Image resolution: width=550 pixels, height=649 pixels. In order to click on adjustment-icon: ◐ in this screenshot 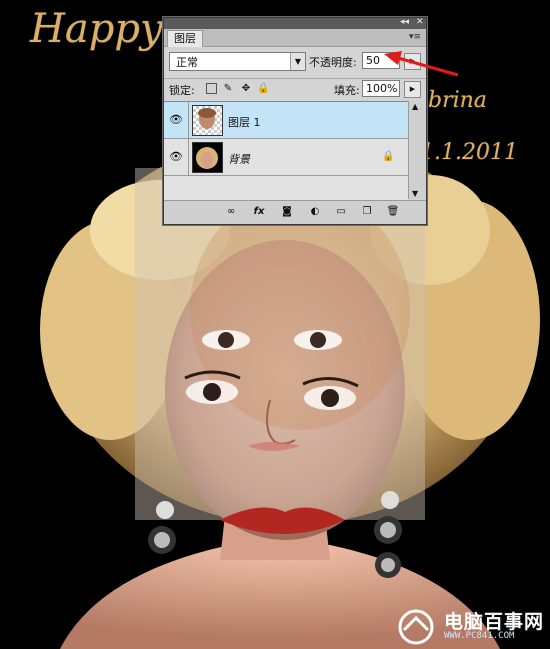, I will do `click(315, 212)`.